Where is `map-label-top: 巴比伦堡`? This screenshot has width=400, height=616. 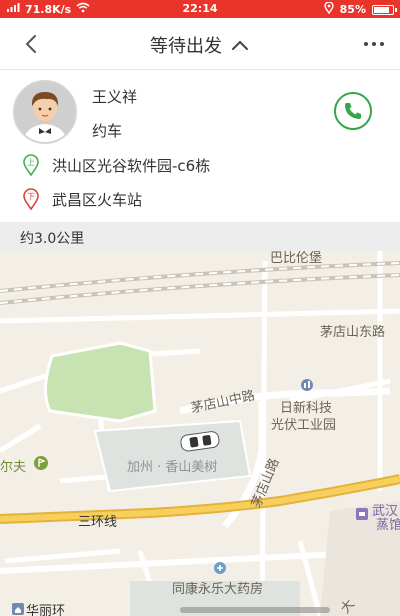
map-label-top: 巴比伦堡 is located at coordinates (296, 258).